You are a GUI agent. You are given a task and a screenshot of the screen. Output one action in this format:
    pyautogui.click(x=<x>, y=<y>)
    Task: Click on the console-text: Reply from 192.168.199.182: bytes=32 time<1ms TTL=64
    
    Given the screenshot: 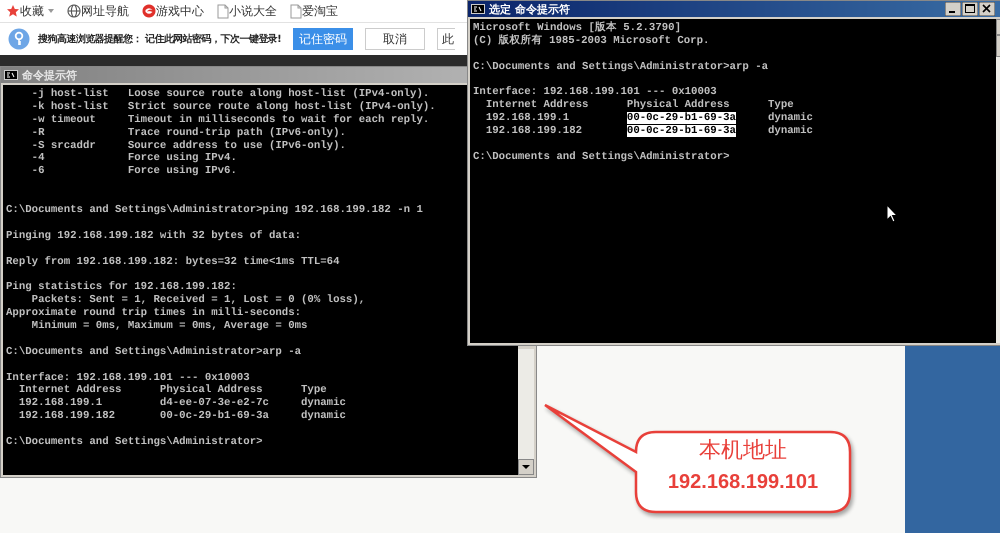 What is the action you would take?
    pyautogui.click(x=173, y=262)
    